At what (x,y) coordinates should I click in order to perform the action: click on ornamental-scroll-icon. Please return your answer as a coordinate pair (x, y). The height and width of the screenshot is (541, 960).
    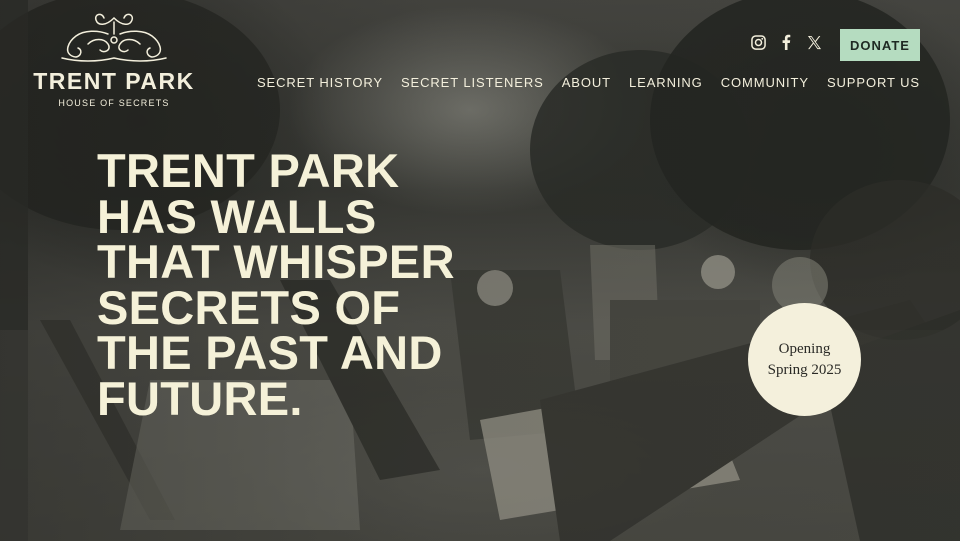
    Looking at the image, I should click on (114, 37).